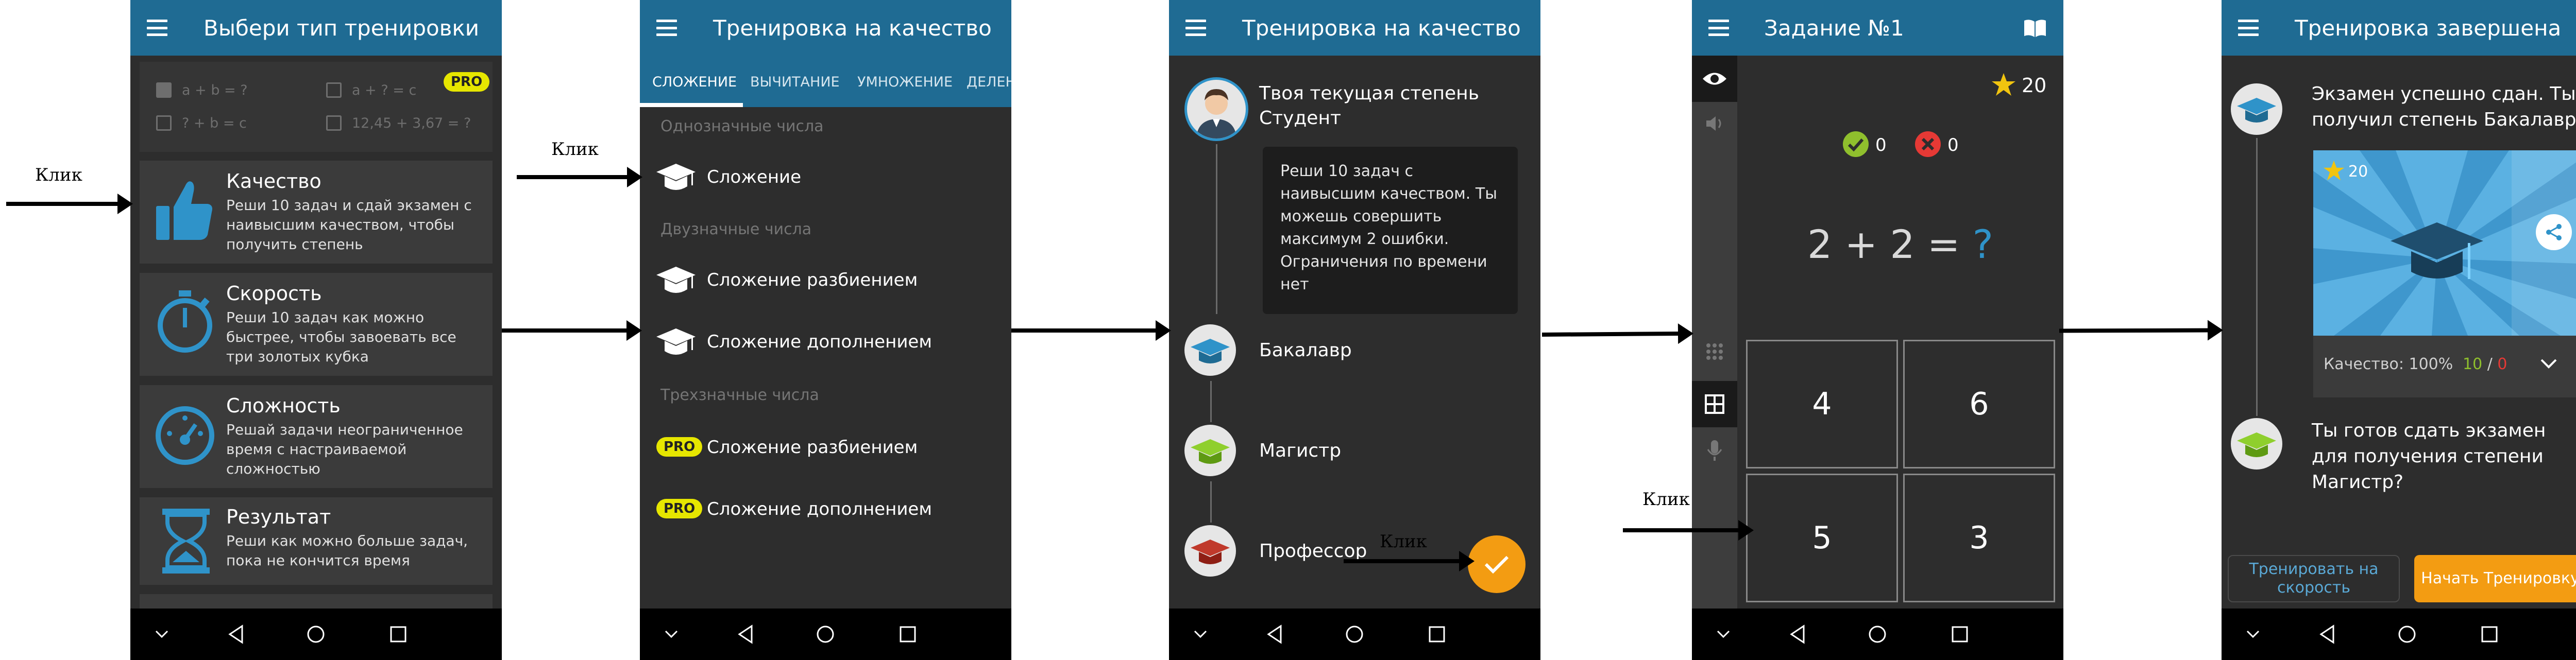  What do you see at coordinates (2256, 109) in the screenshot?
I see `bachelor-avatar` at bounding box center [2256, 109].